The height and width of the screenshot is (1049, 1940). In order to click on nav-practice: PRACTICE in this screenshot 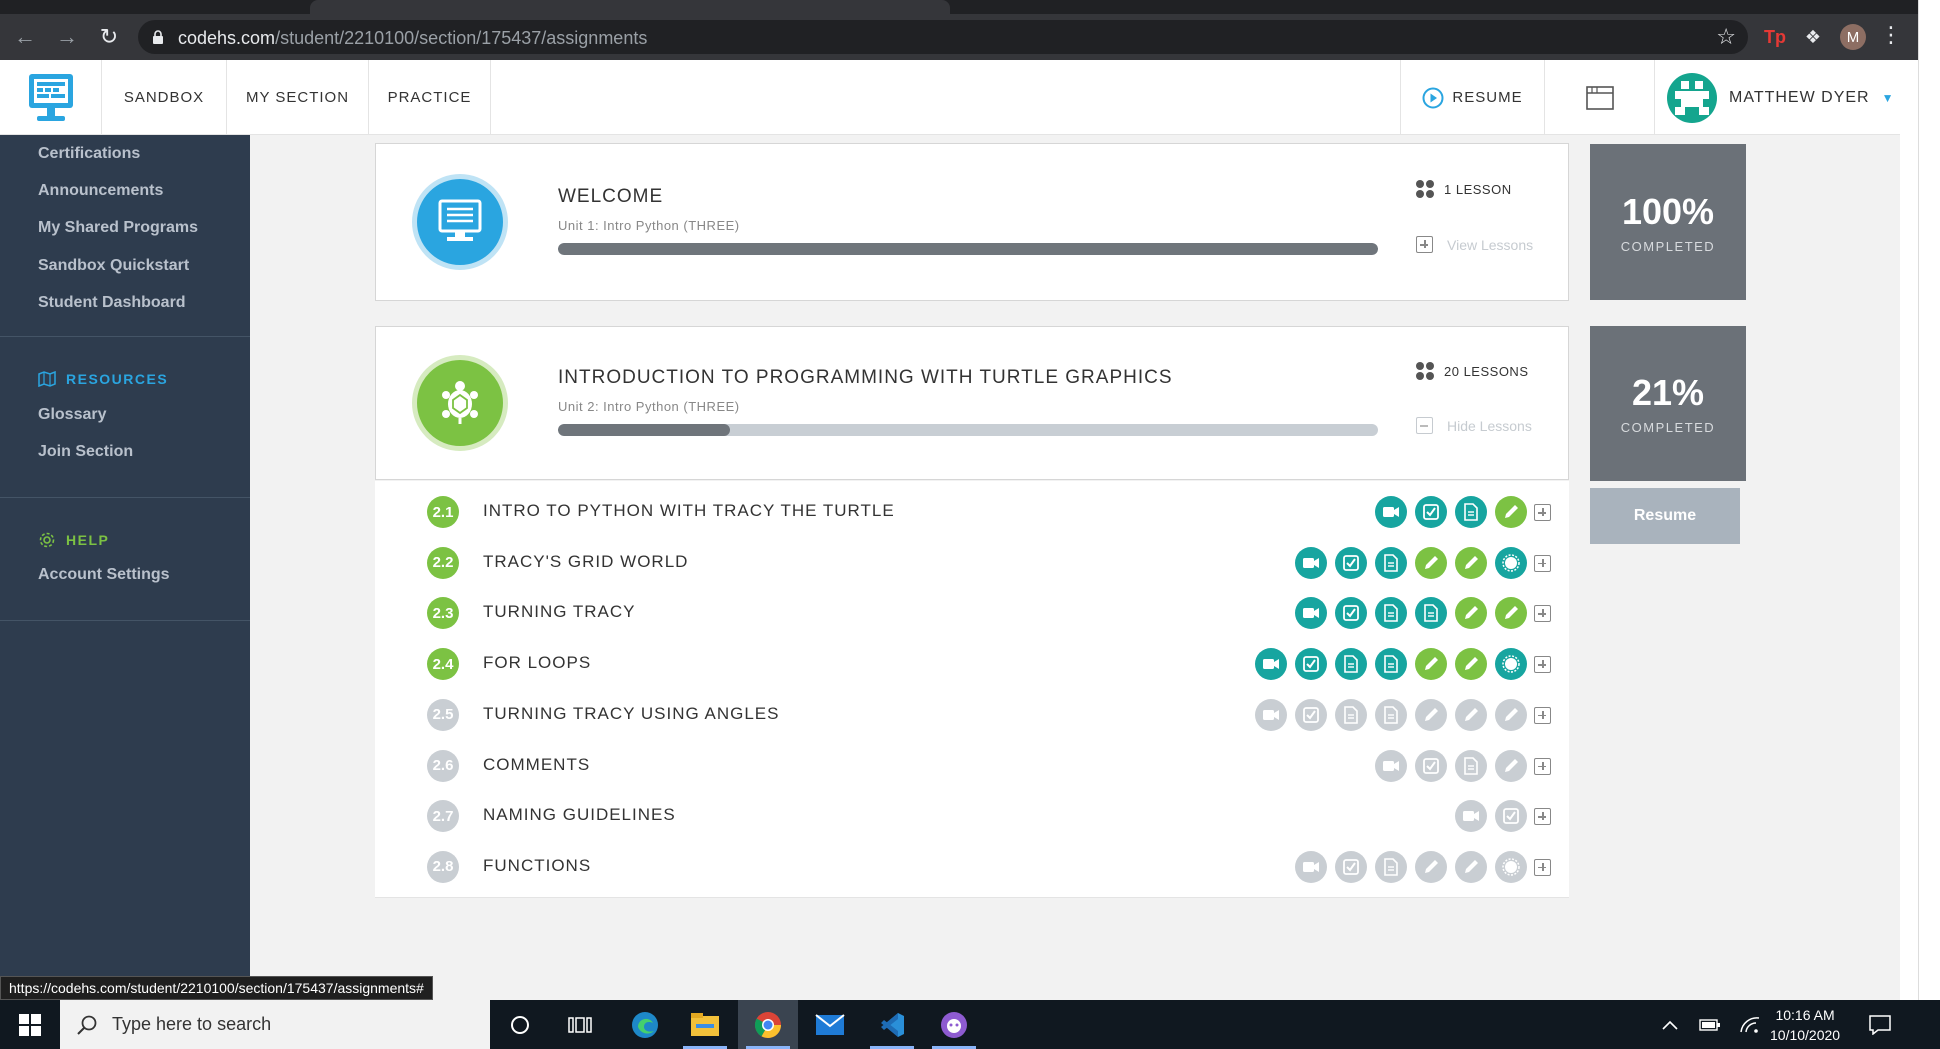, I will do `click(430, 97)`.